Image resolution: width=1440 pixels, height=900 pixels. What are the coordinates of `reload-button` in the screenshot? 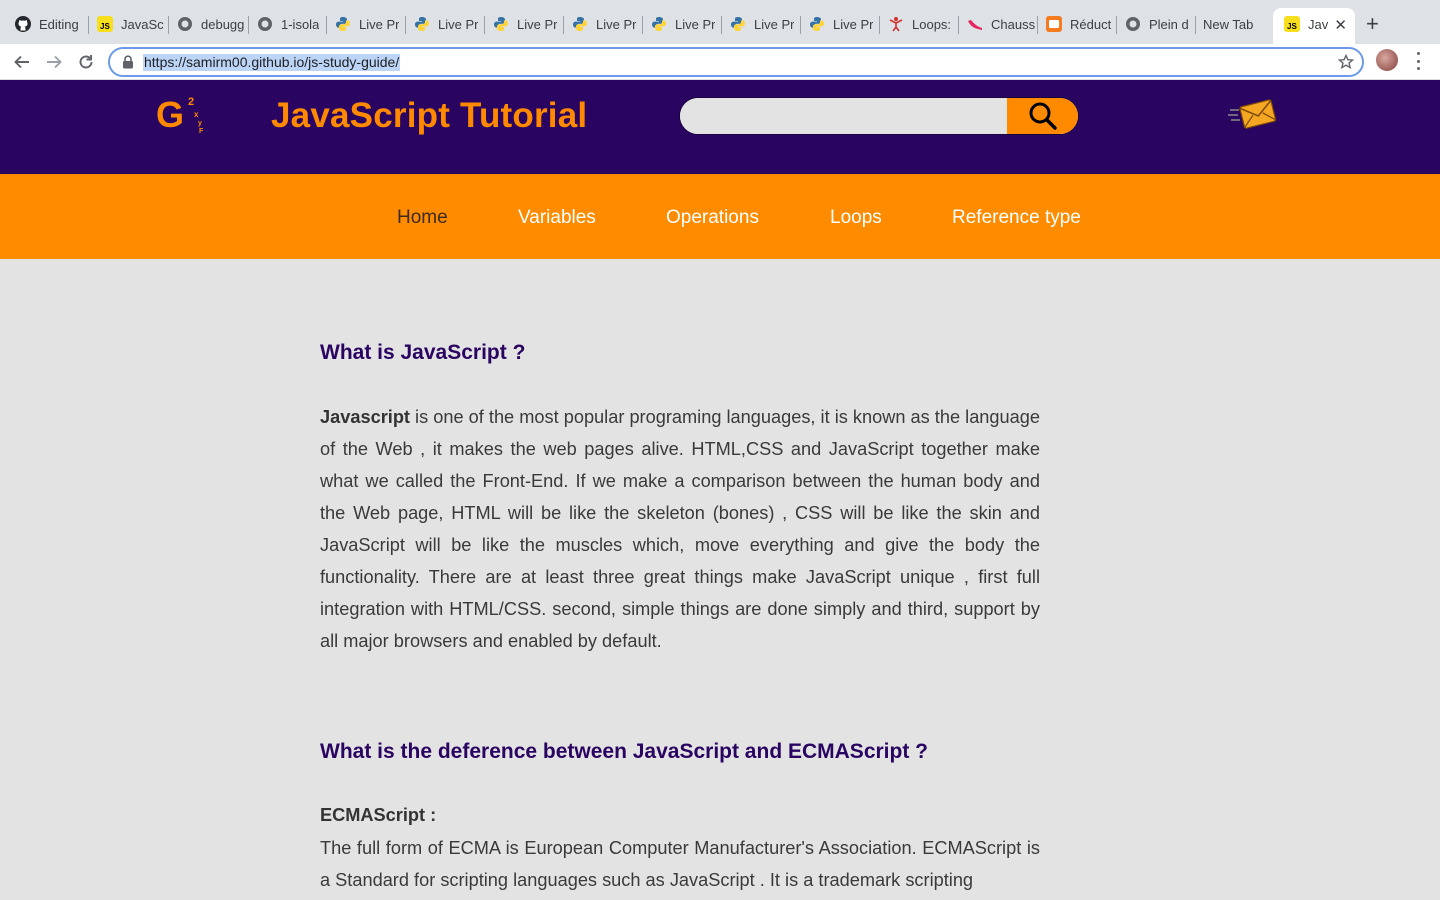 It's located at (86, 62).